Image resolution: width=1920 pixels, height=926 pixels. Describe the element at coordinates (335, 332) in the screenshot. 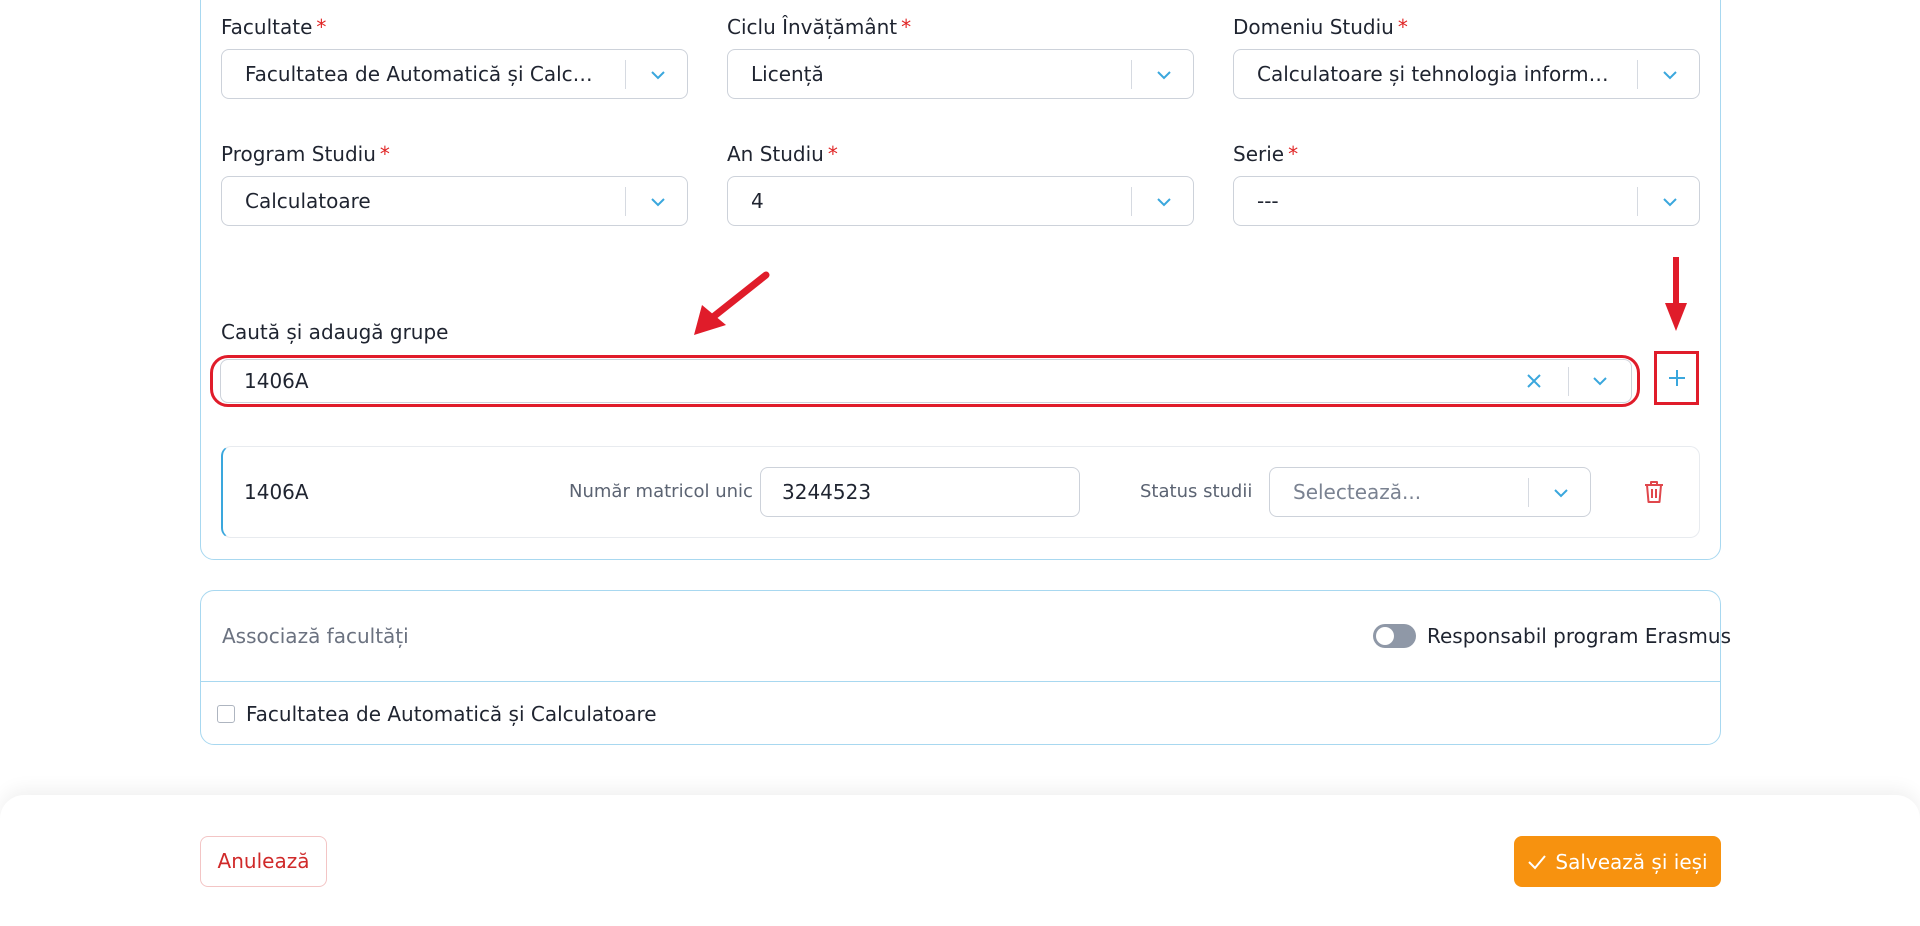

I see `group-search-label: Caută și adaugă grupe` at that location.